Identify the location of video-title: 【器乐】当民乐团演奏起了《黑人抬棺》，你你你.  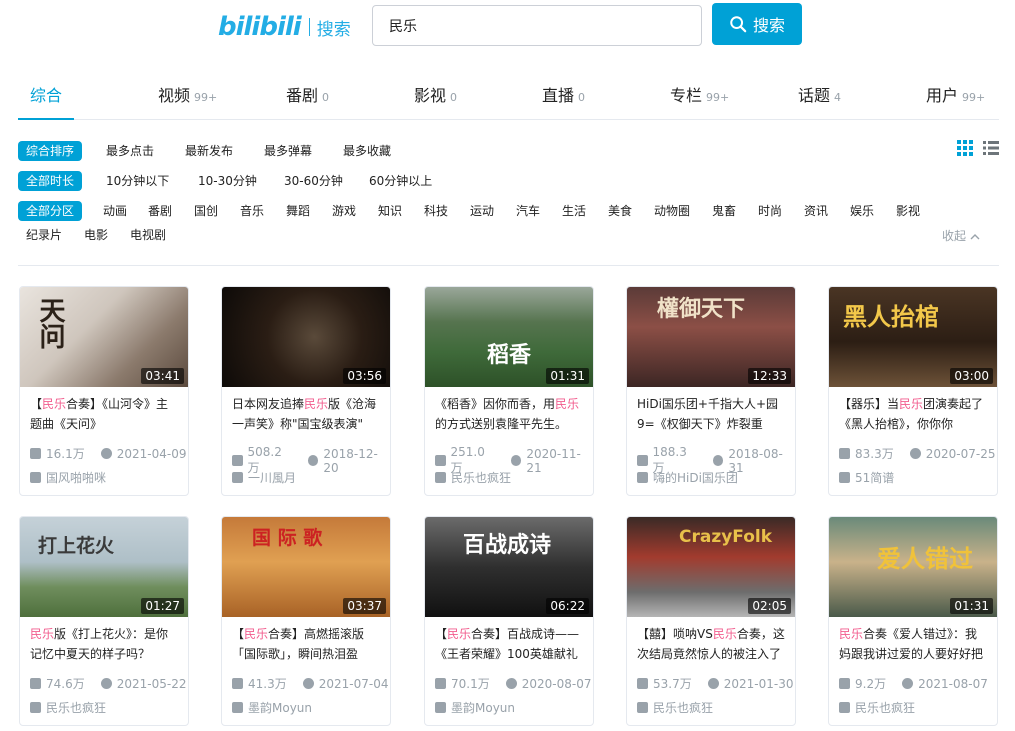
(913, 411).